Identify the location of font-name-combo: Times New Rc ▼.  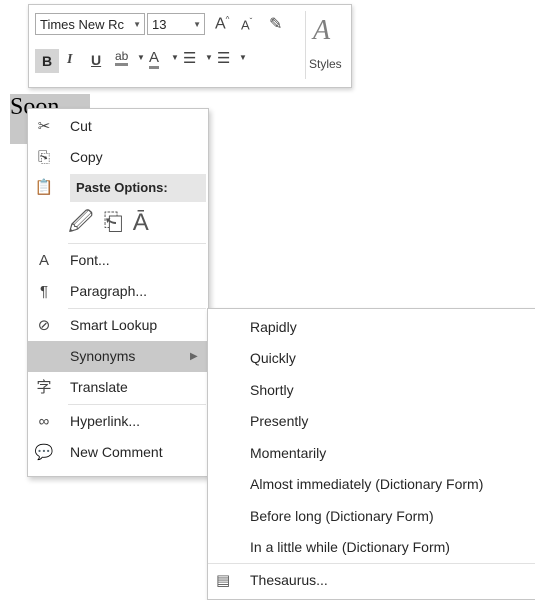
(90, 24).